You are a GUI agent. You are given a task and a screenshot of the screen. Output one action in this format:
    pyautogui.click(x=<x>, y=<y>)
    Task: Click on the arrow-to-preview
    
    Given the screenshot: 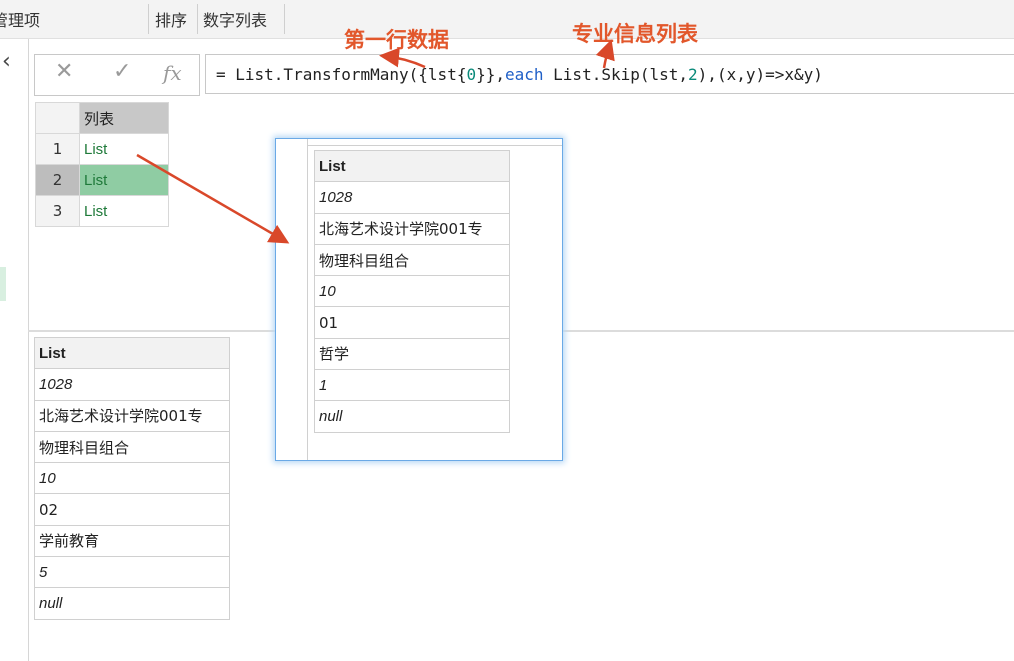 What is the action you would take?
    pyautogui.click(x=213, y=198)
    